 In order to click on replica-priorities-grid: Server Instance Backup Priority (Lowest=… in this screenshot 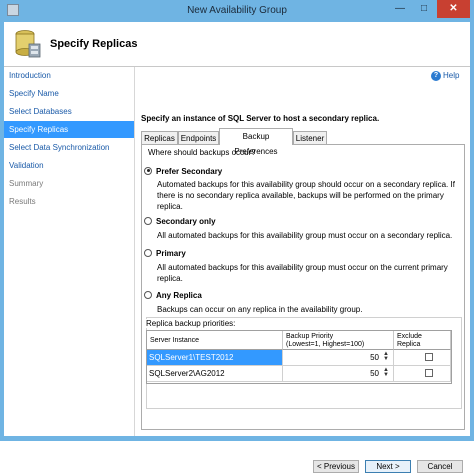, I will do `click(299, 357)`.